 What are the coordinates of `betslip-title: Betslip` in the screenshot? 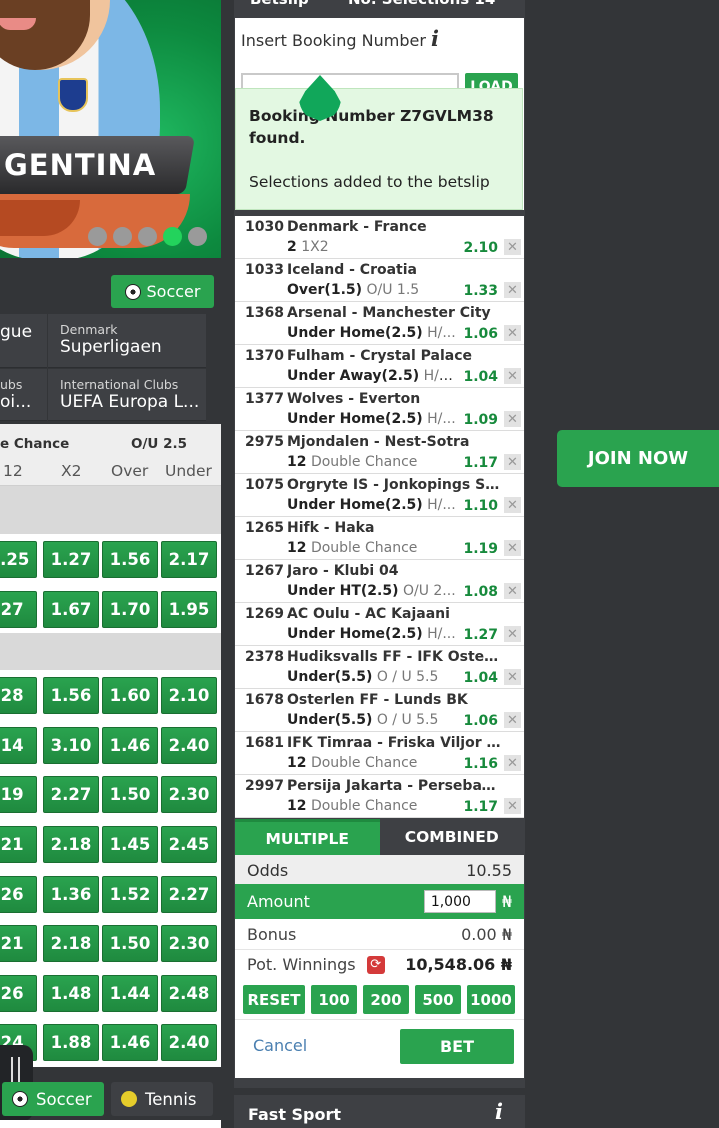 It's located at (279, 4).